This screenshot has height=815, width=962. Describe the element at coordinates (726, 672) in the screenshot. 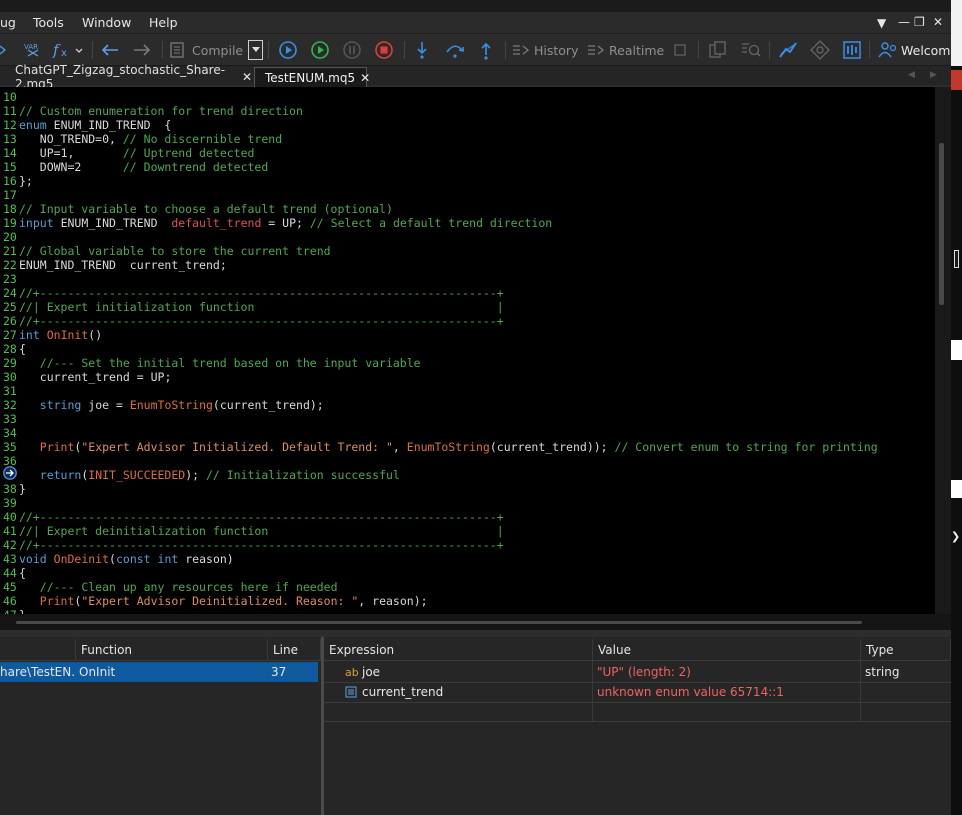

I see `watch-value: "UP" (length: 2)` at that location.